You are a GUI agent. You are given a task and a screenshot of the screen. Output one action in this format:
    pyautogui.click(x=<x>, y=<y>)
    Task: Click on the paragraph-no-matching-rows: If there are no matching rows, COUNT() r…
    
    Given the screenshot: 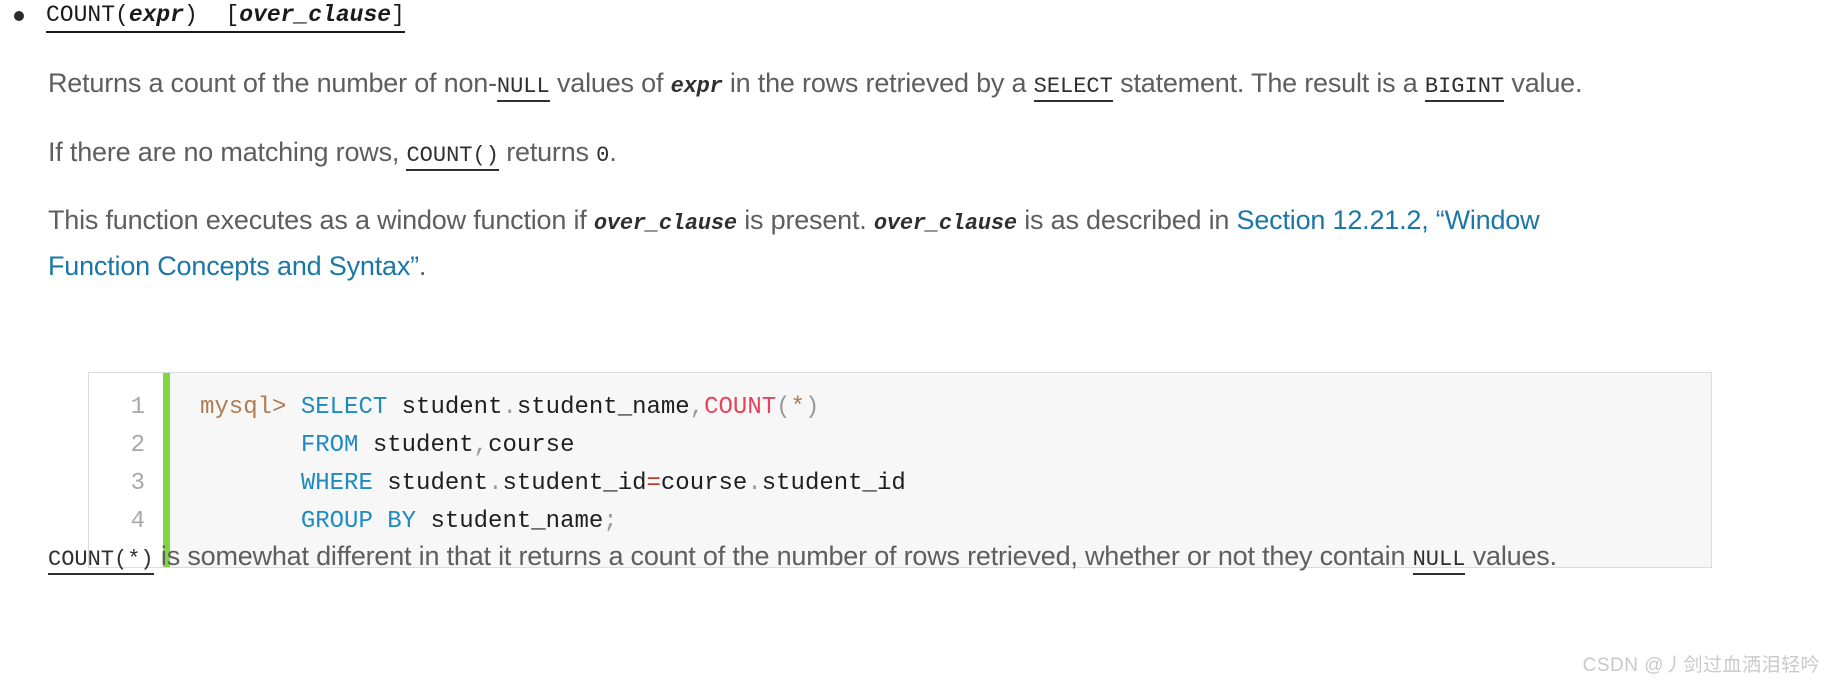 What is the action you would take?
    pyautogui.click(x=931, y=154)
    